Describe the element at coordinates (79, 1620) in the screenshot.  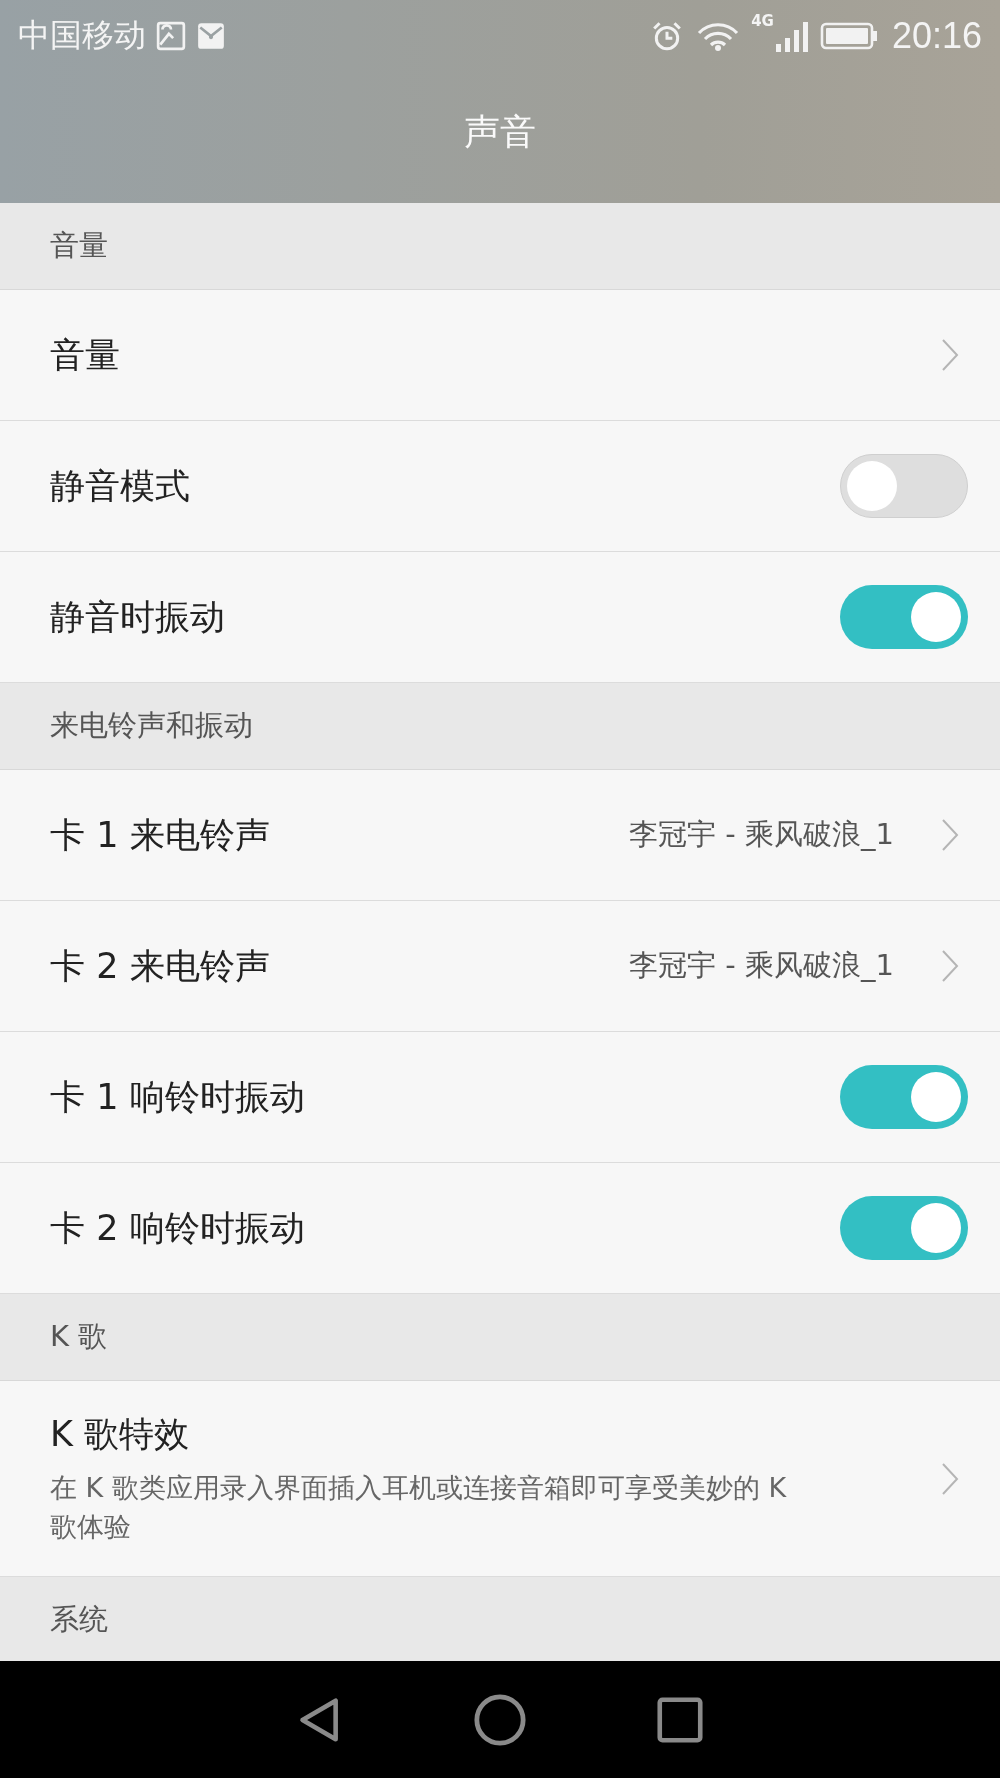
I see `section-title: 系统` at that location.